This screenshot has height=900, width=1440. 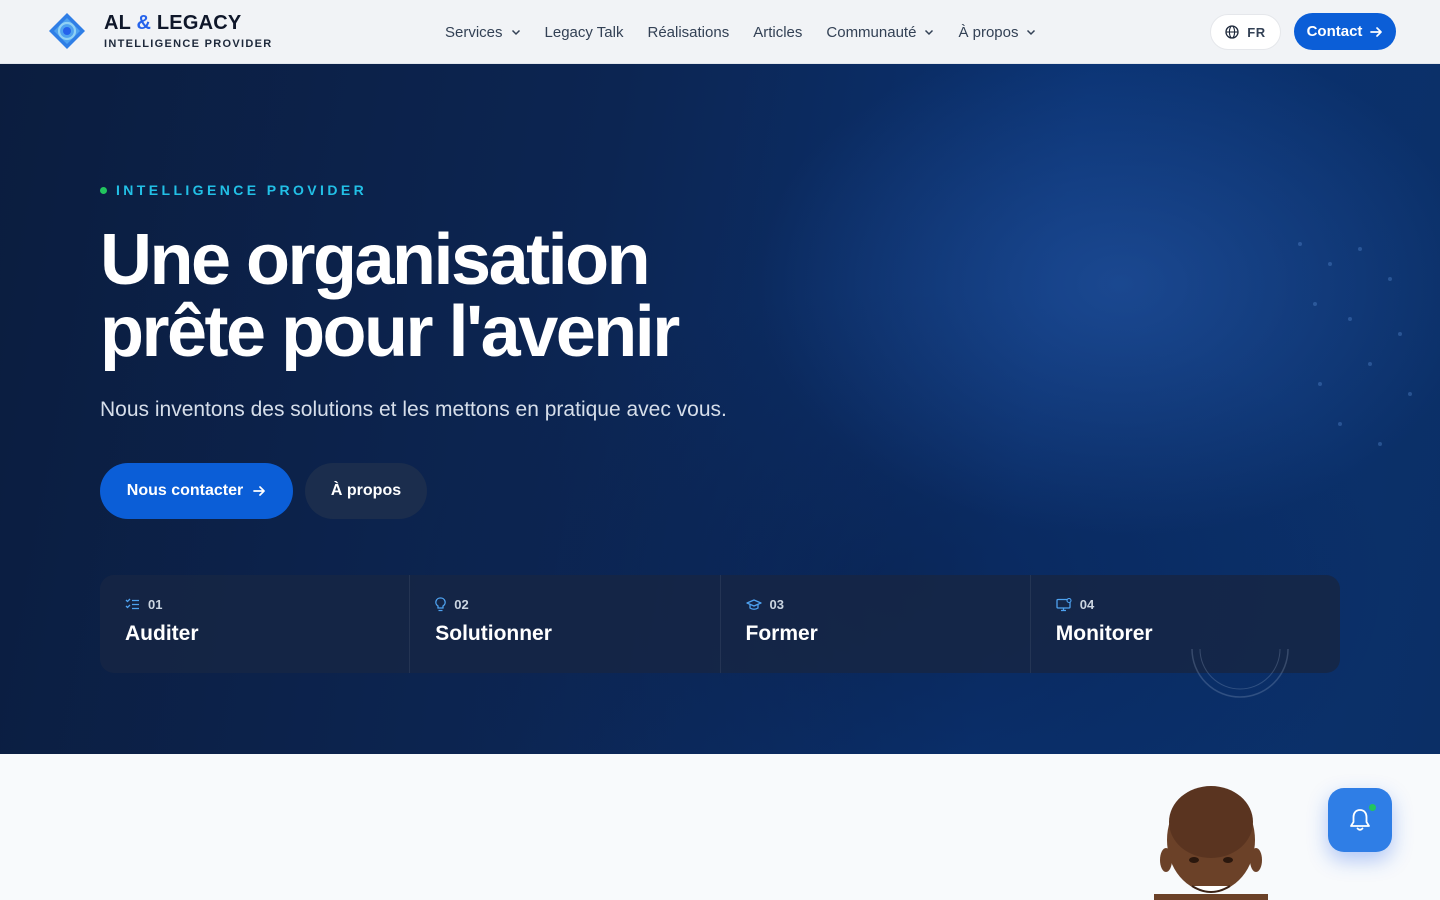 What do you see at coordinates (1240, 673) in the screenshot?
I see `seal-watermark-icon` at bounding box center [1240, 673].